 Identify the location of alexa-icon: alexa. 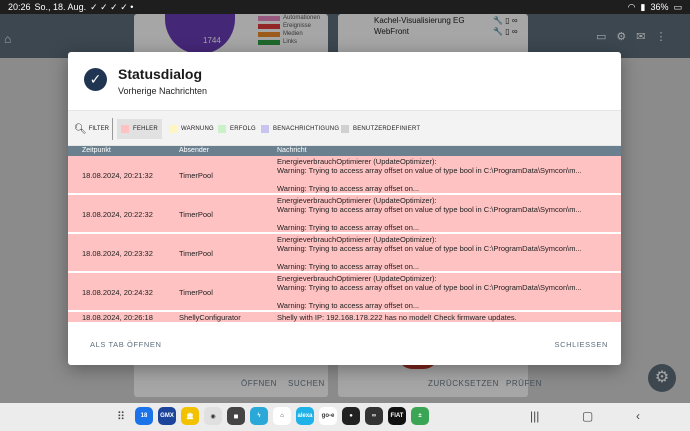
(305, 416).